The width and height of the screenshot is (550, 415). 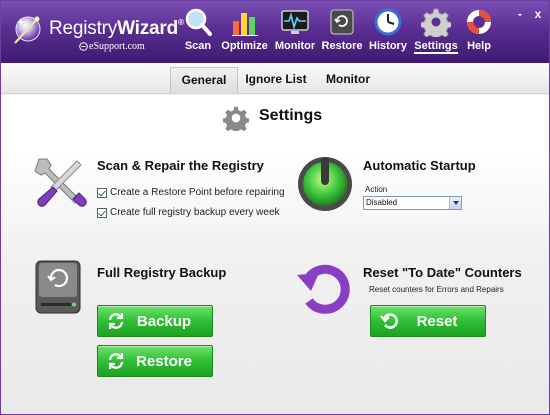 What do you see at coordinates (428, 321) in the screenshot?
I see `reset-button: Reset` at bounding box center [428, 321].